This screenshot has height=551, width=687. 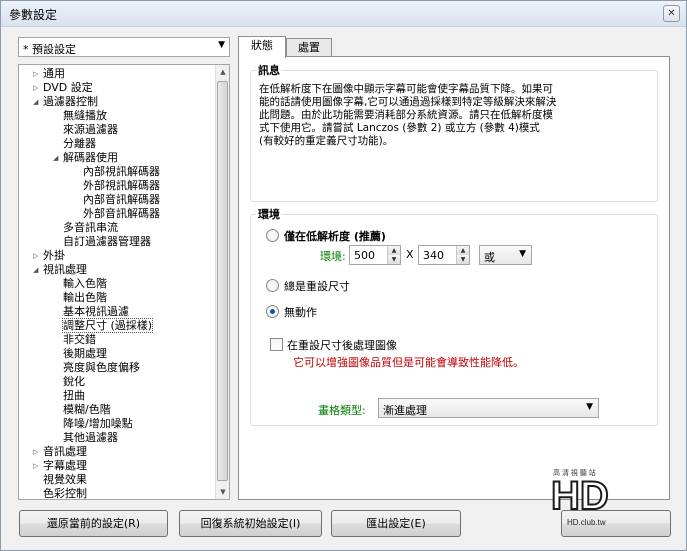 What do you see at coordinates (444, 255) in the screenshot?
I see `height-stepper: 340 ▲ ▼` at bounding box center [444, 255].